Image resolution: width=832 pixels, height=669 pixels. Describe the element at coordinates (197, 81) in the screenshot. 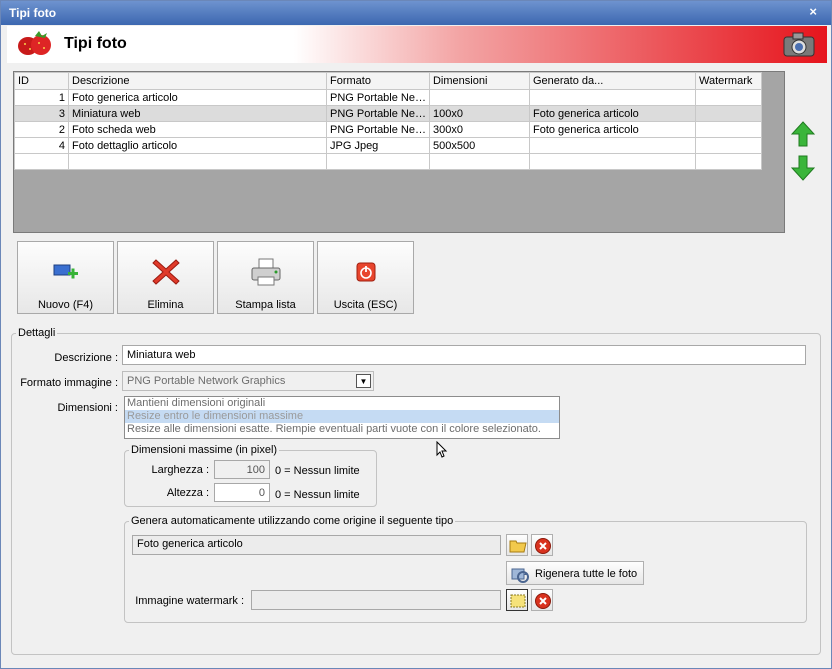

I see `col-header-descrizione: Descrizione` at that location.